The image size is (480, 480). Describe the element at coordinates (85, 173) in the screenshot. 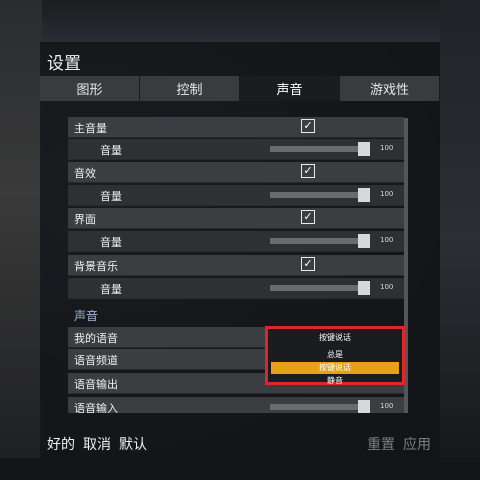

I see `setting-label: 音效` at that location.